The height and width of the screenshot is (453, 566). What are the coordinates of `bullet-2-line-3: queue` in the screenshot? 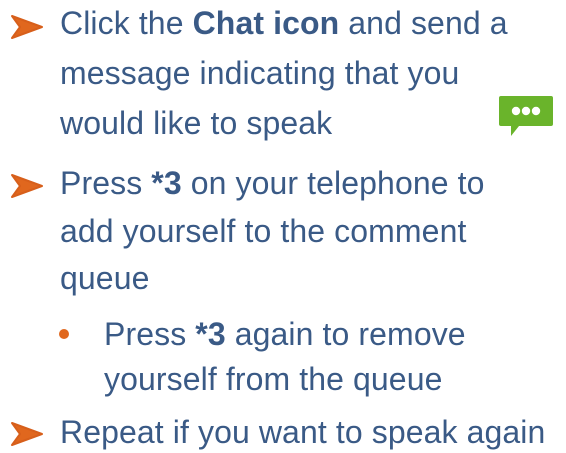 It's located at (104, 278).